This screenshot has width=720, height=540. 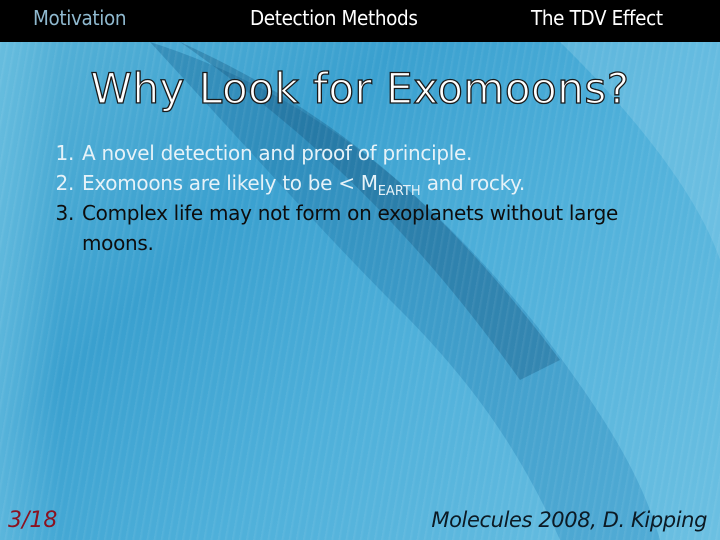 What do you see at coordinates (399, 191) in the screenshot?
I see `subscript-earth: EARTH` at bounding box center [399, 191].